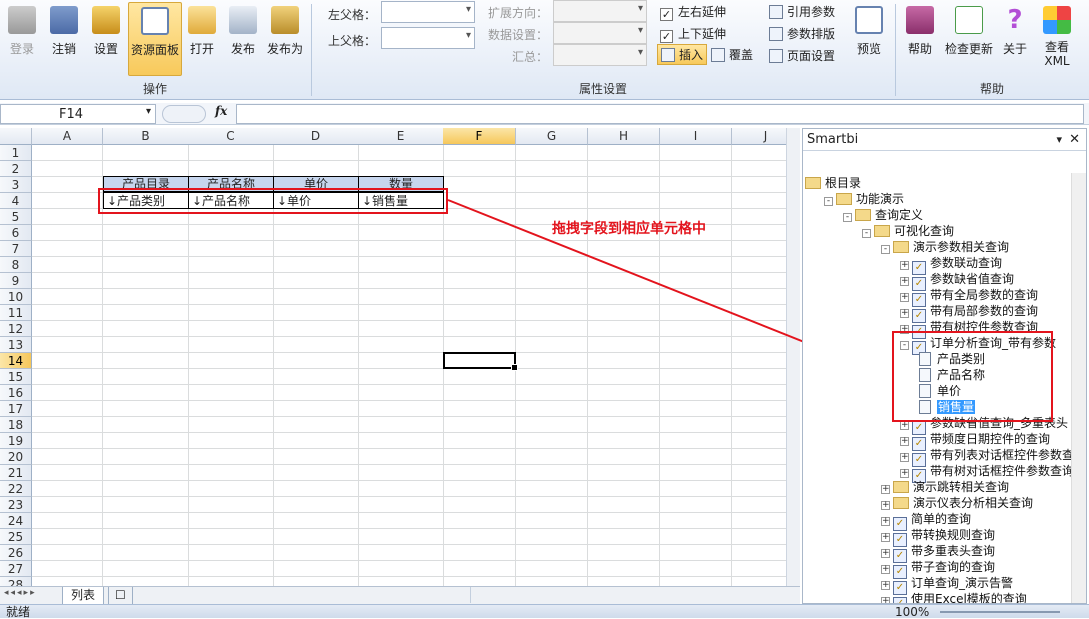 This screenshot has width=1089, height=619. I want to click on tree-node: + ✓ 带多重表头查询, so click(938, 553).